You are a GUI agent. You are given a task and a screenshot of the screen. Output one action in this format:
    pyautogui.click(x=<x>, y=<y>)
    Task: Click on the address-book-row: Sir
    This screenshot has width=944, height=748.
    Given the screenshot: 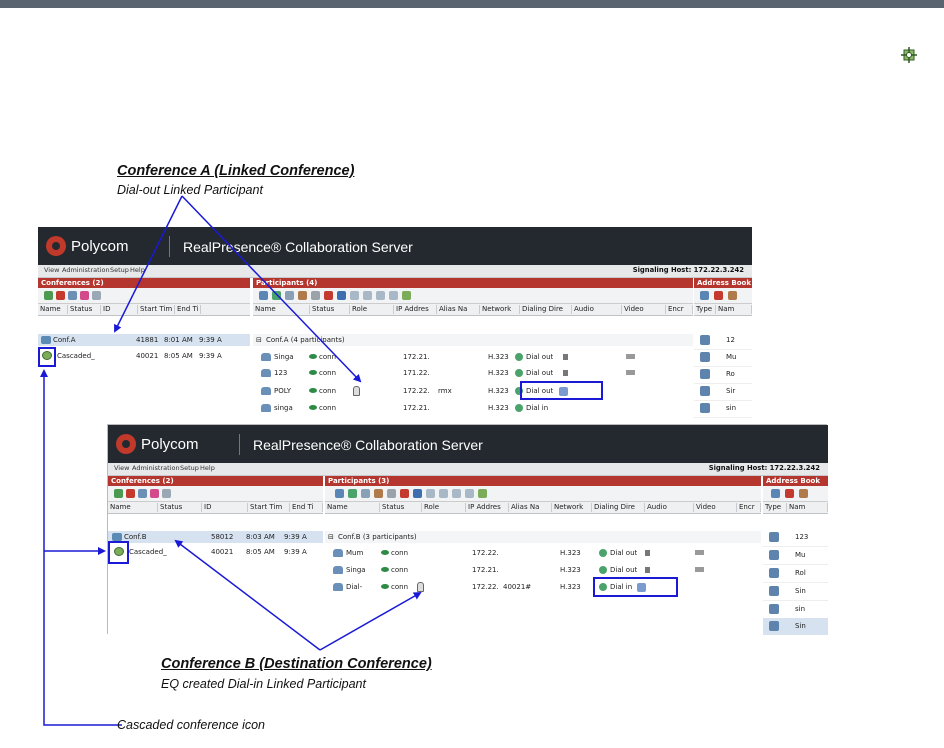 What is the action you would take?
    pyautogui.click(x=723, y=392)
    